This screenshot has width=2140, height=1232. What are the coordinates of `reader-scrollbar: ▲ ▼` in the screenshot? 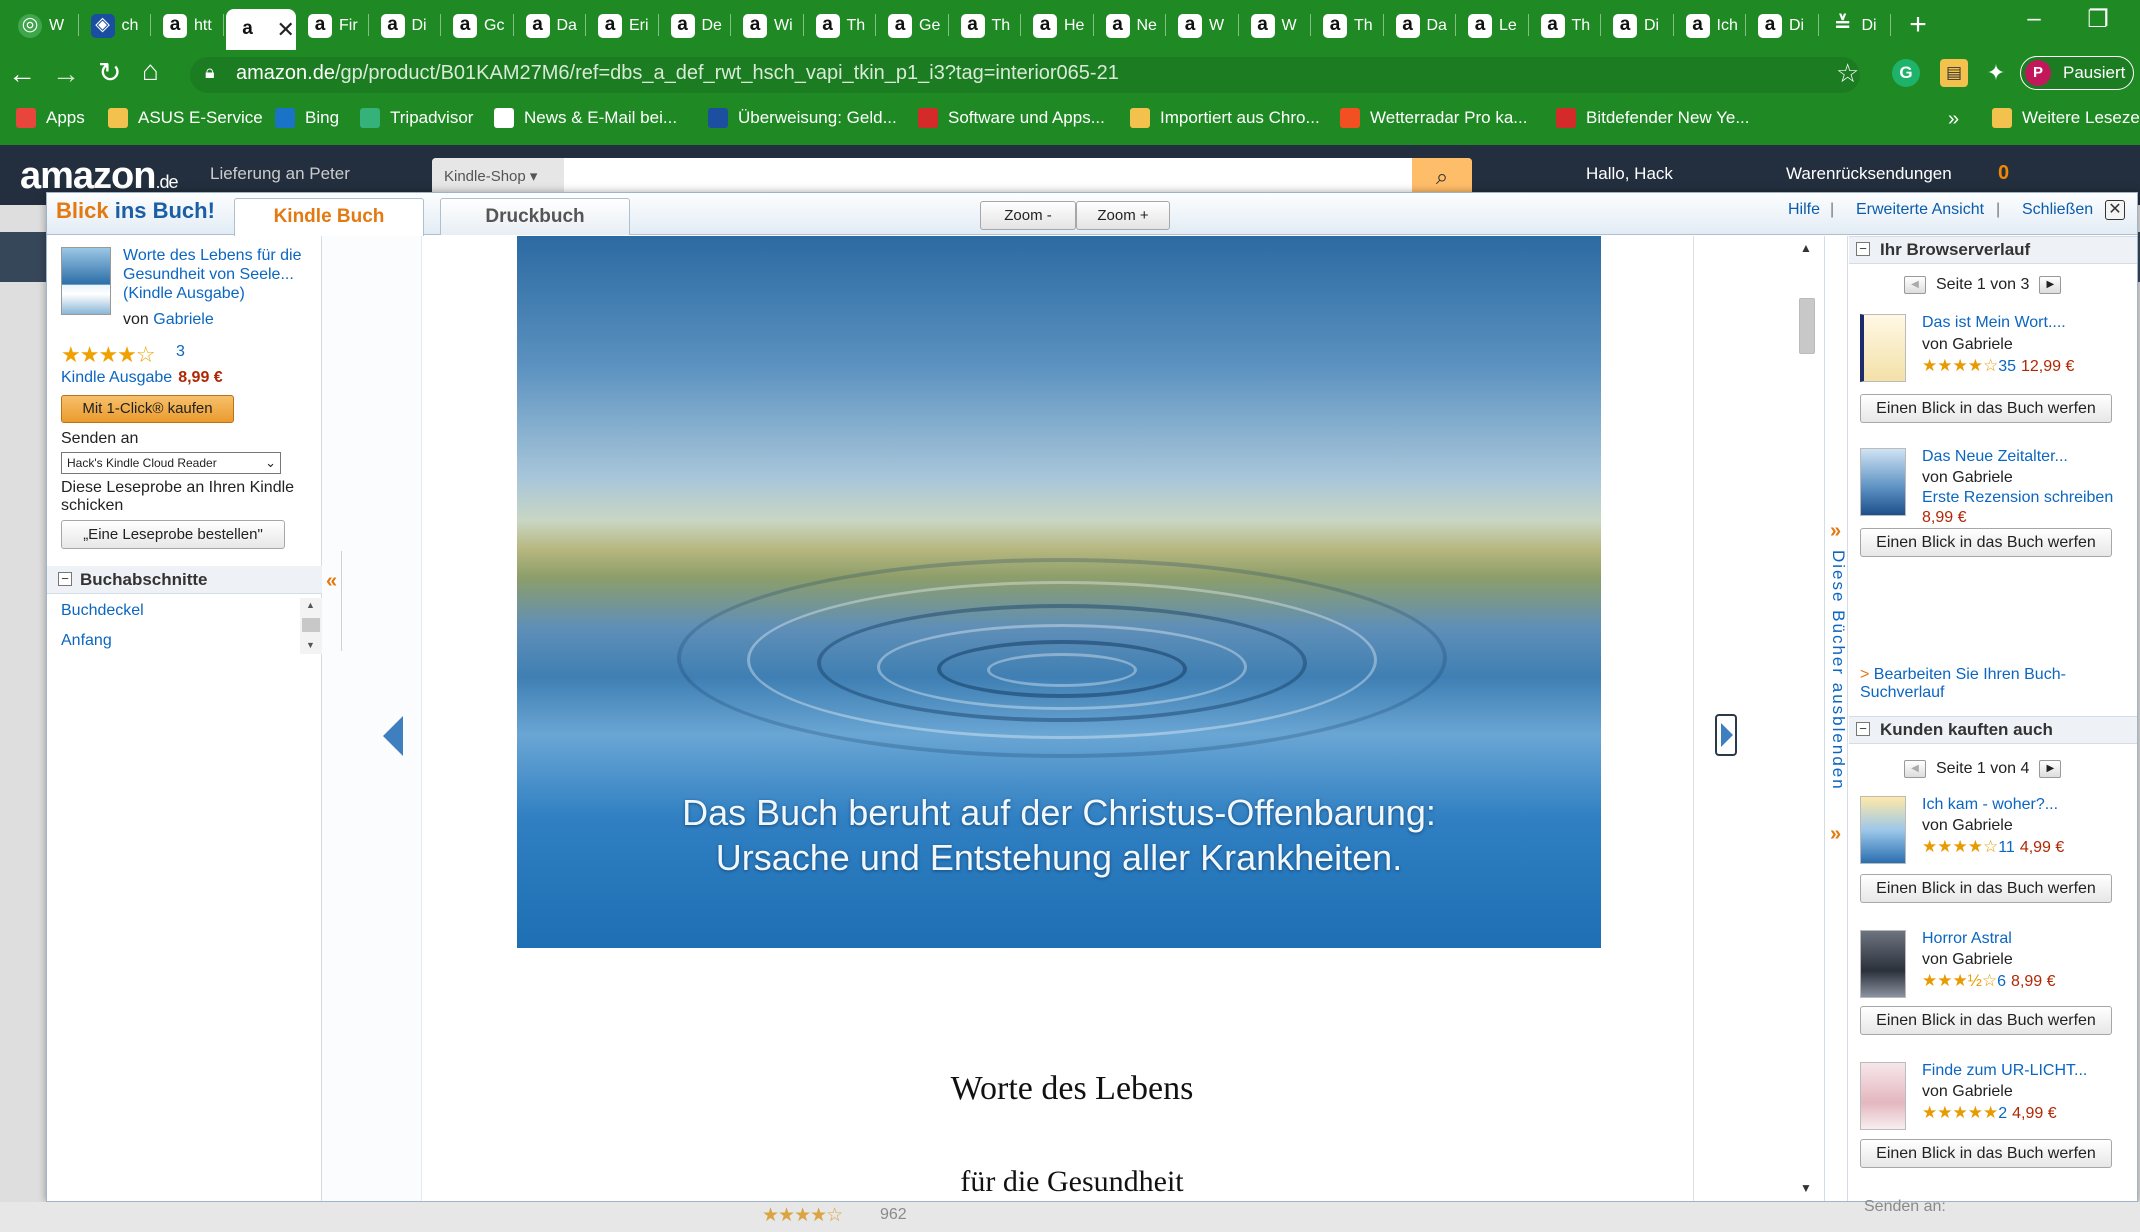 It's located at (1807, 718).